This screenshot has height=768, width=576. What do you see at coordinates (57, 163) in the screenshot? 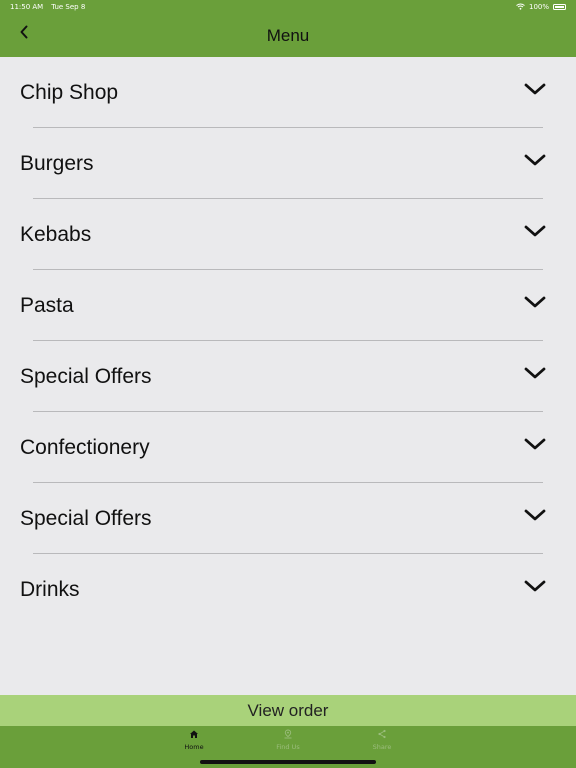
I see `menu-category-label: Burgers` at bounding box center [57, 163].